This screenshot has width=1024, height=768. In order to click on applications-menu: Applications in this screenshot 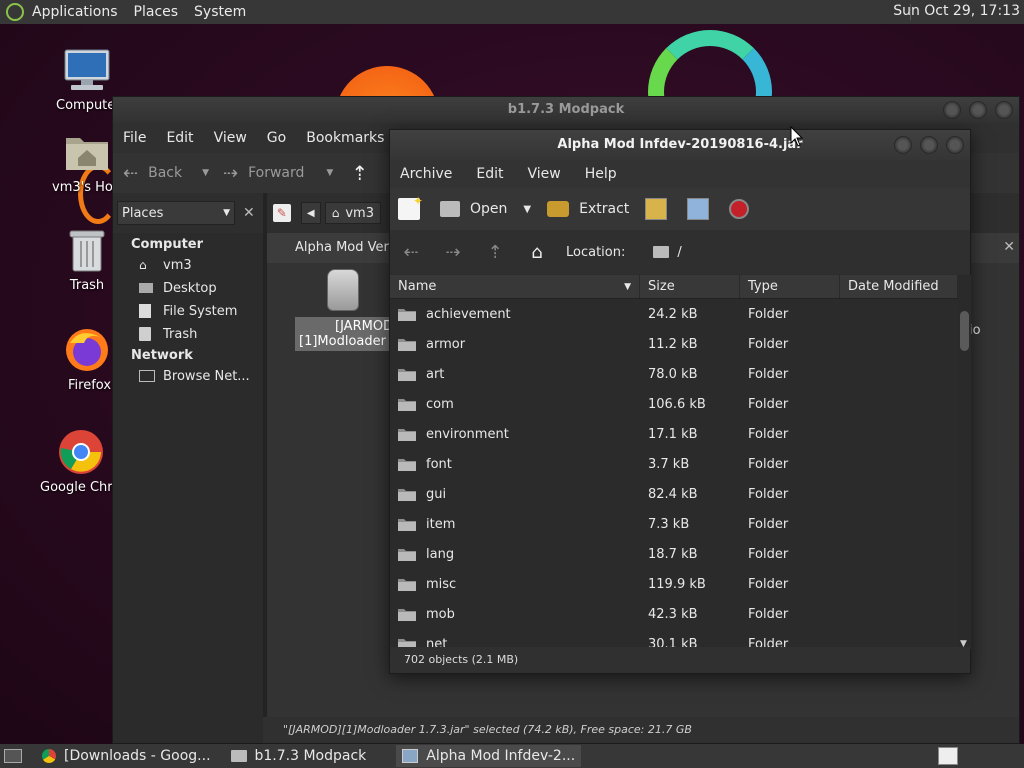, I will do `click(75, 12)`.